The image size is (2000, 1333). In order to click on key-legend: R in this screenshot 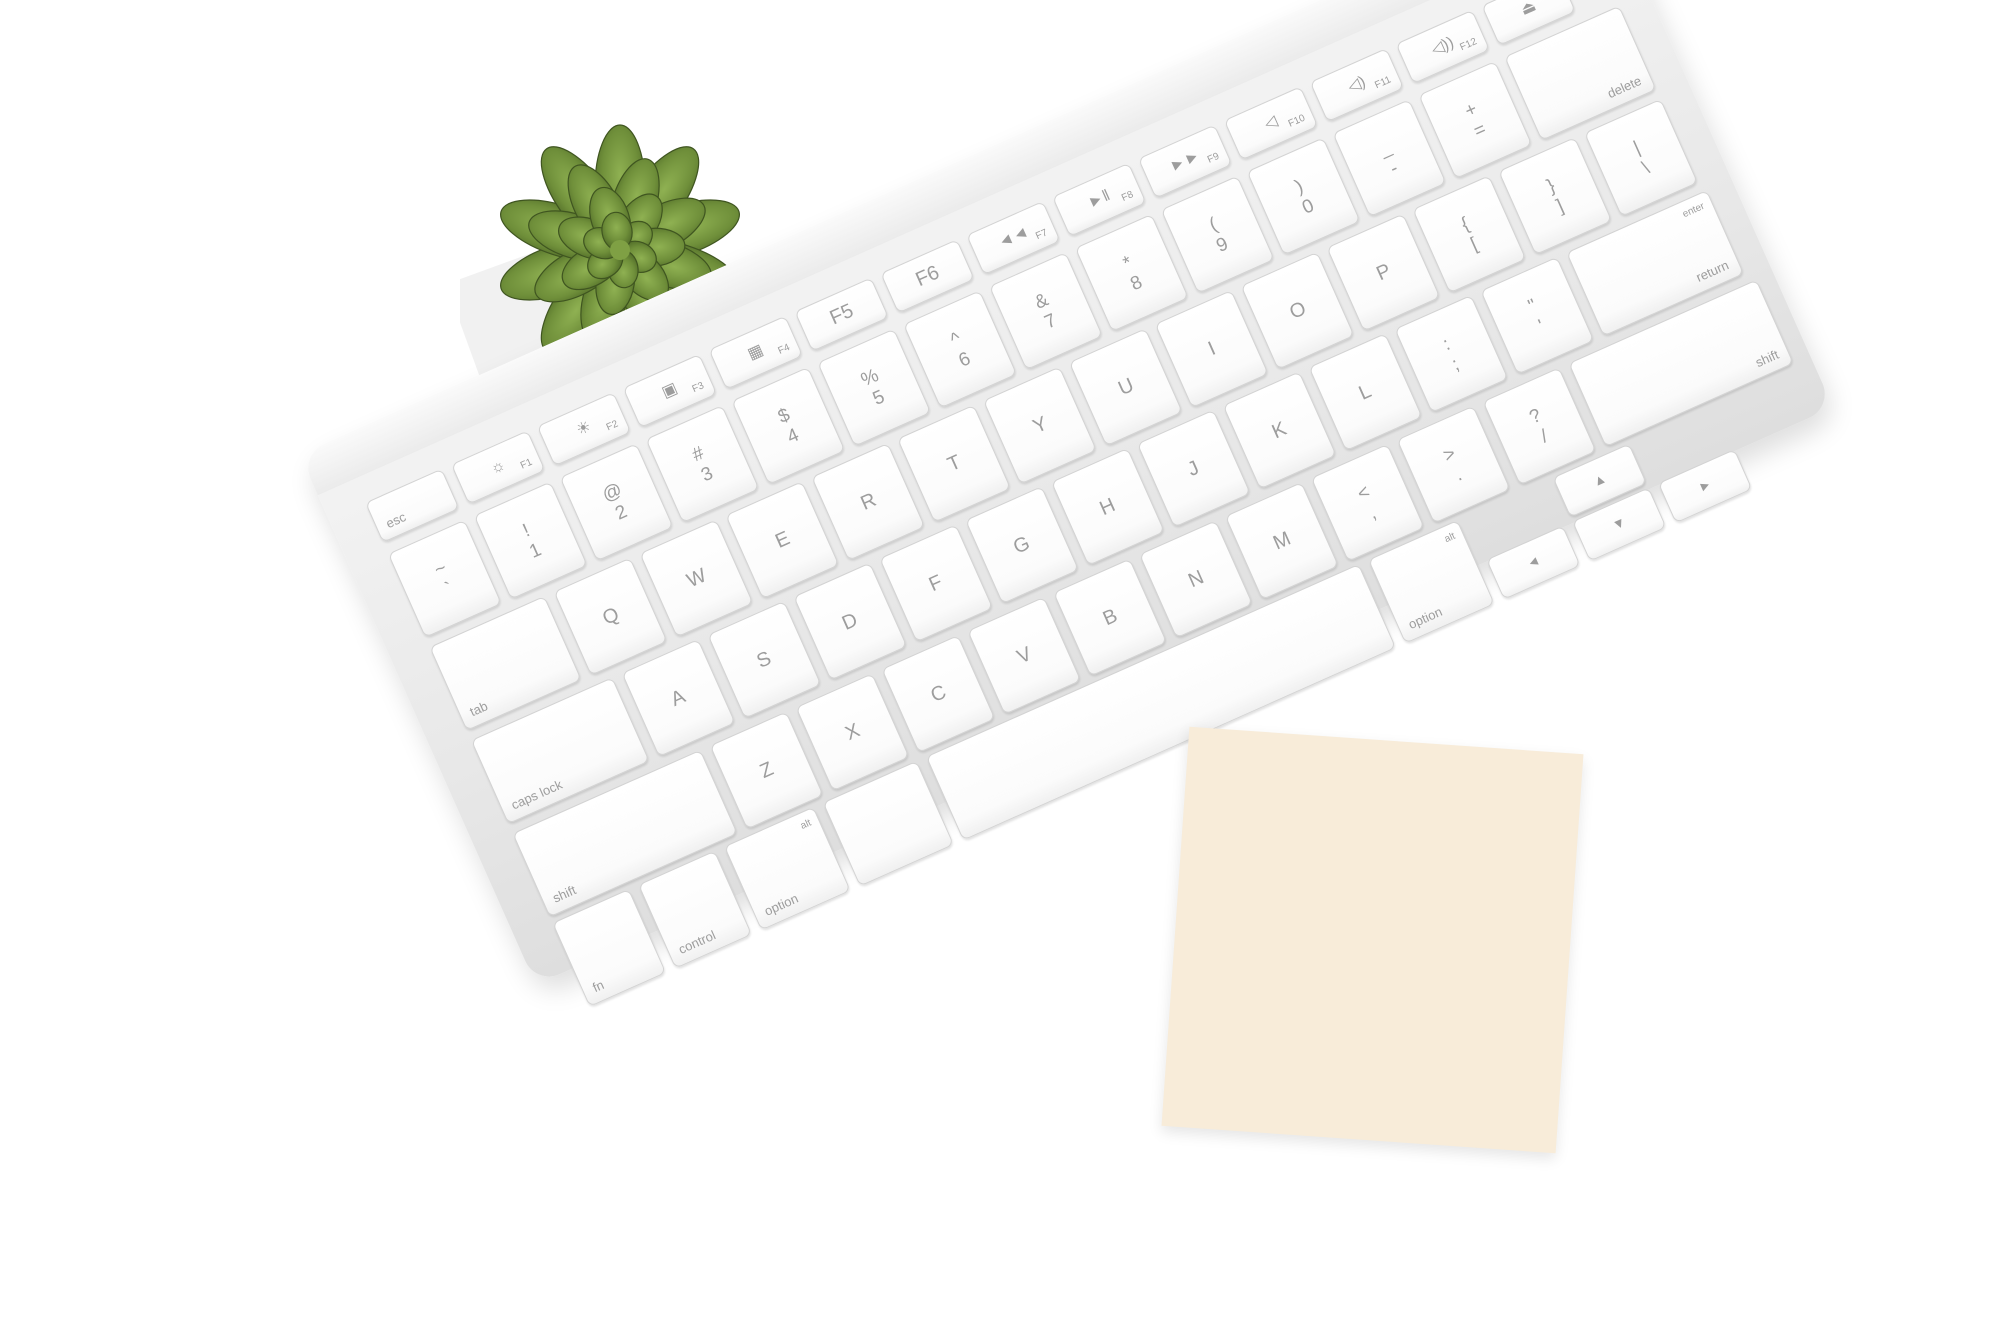, I will do `click(868, 501)`.